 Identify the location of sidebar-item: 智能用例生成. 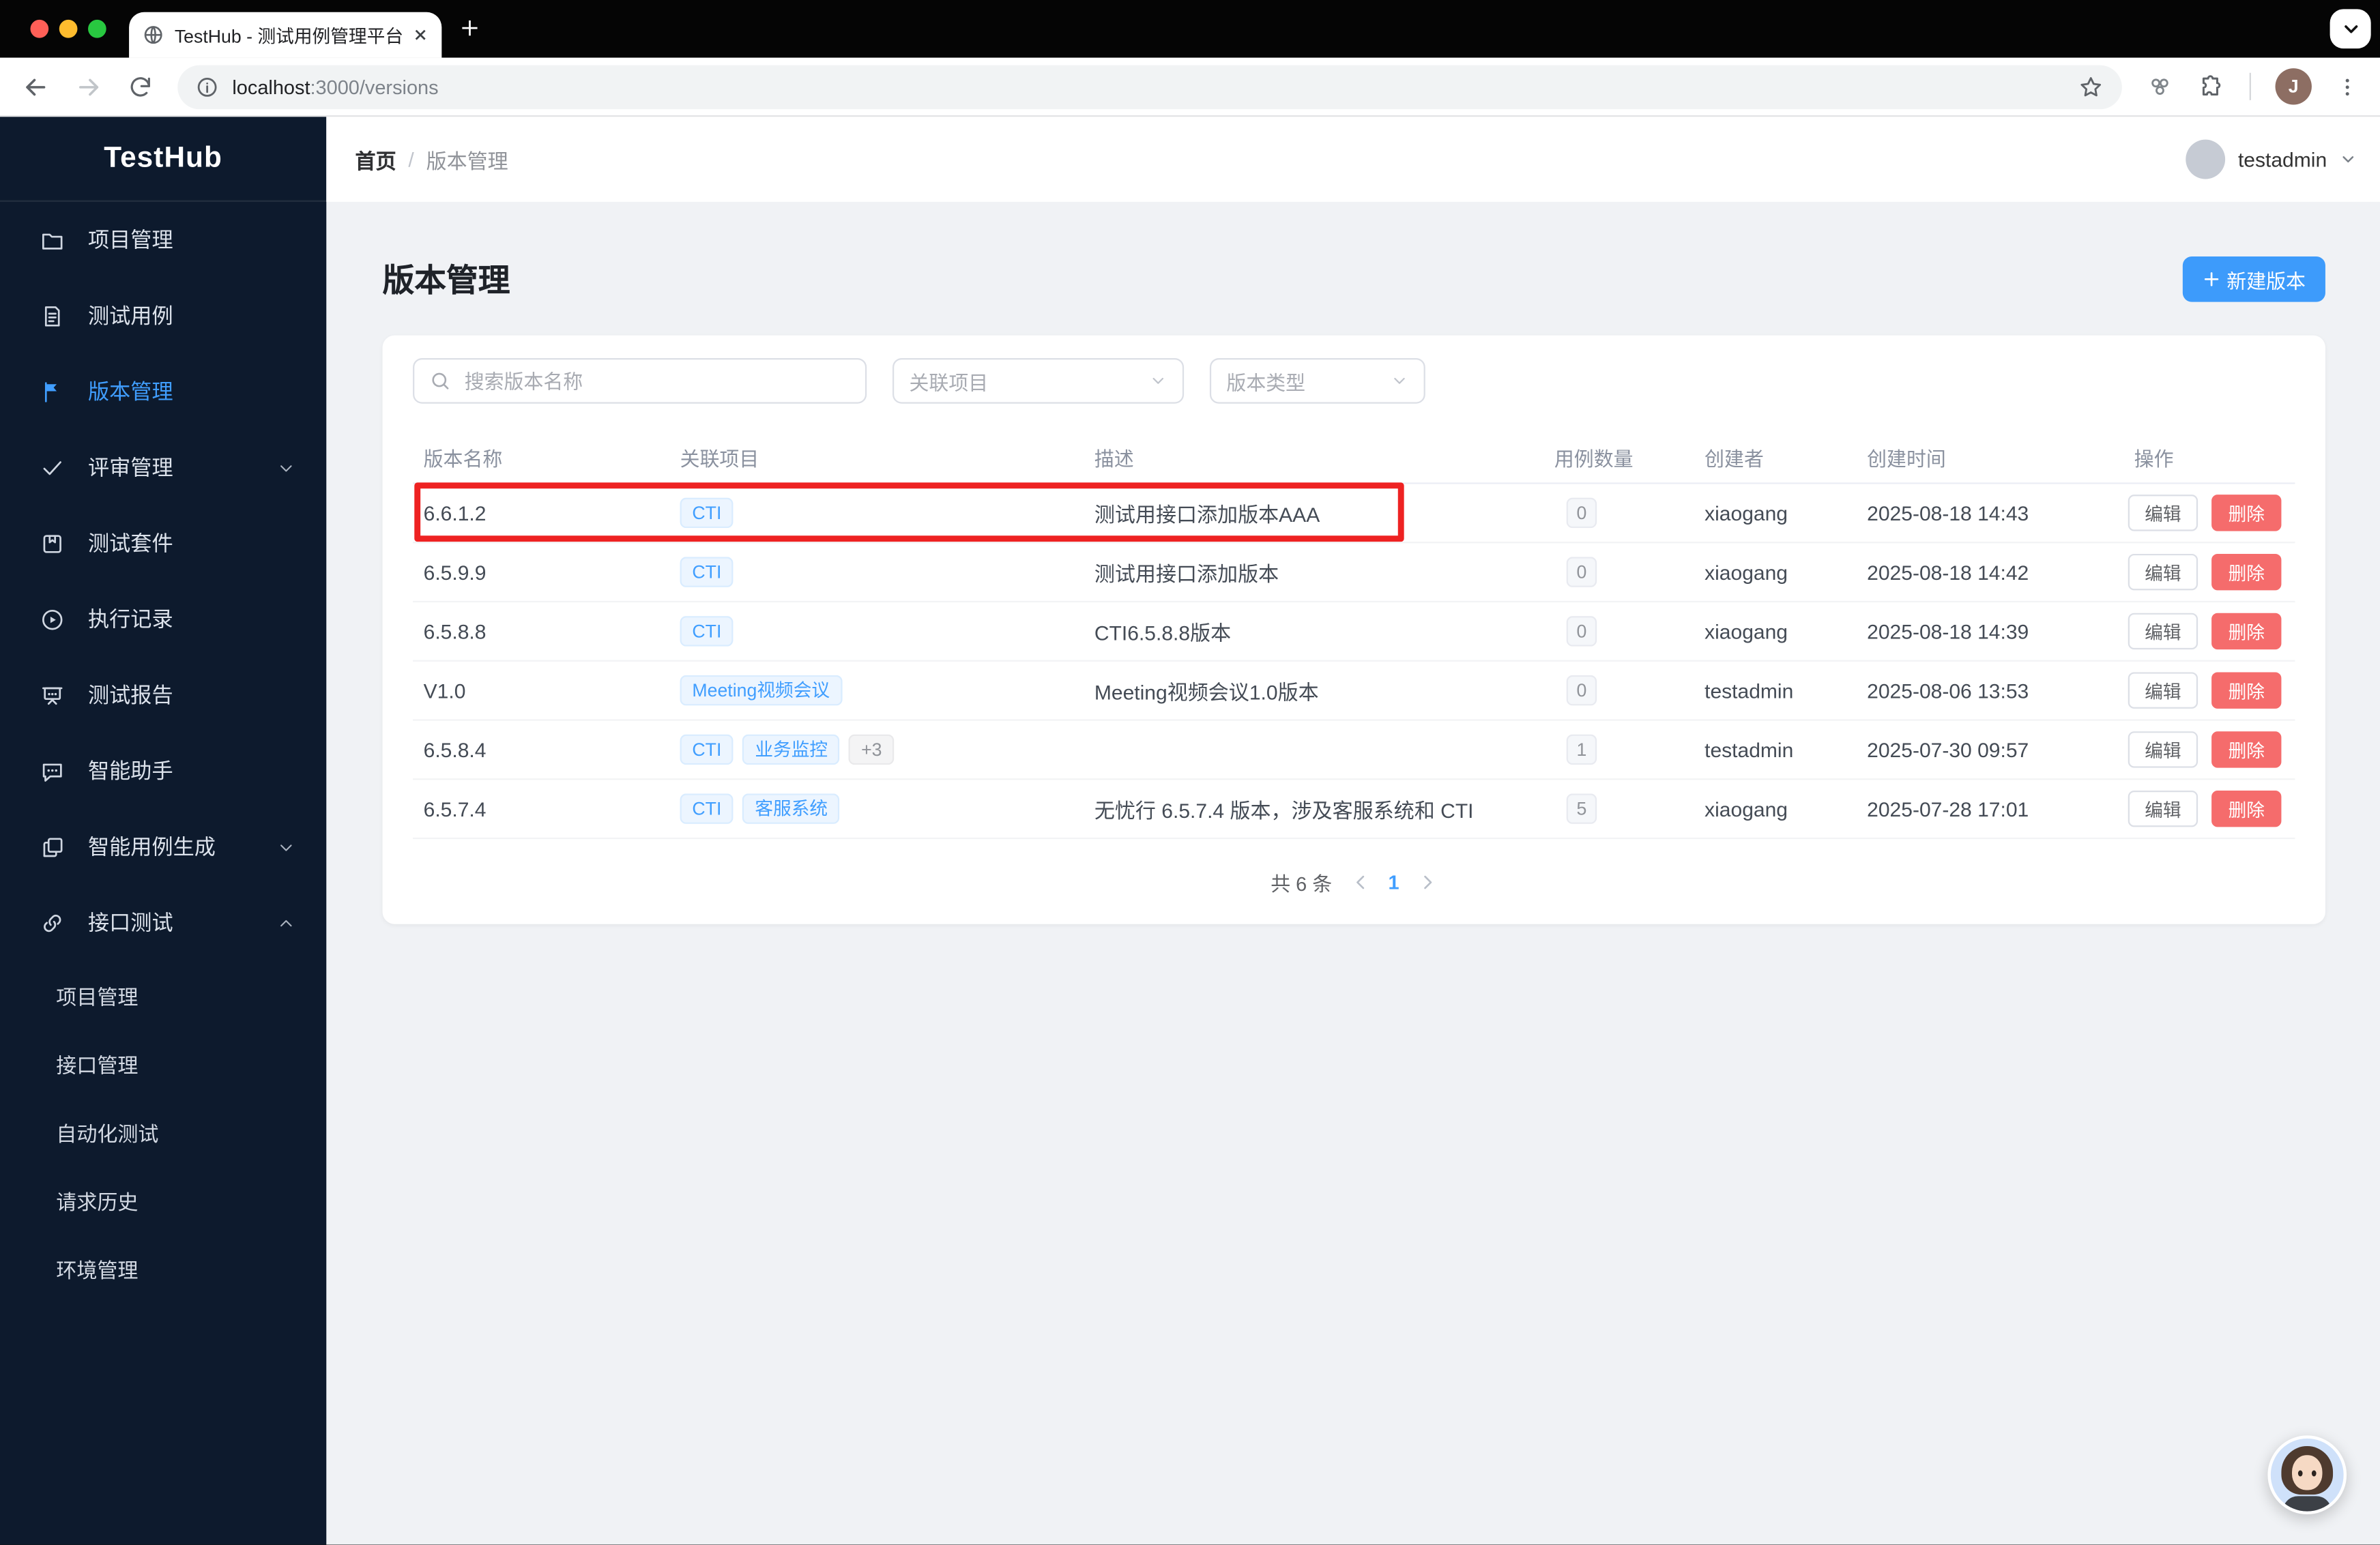
(163, 847).